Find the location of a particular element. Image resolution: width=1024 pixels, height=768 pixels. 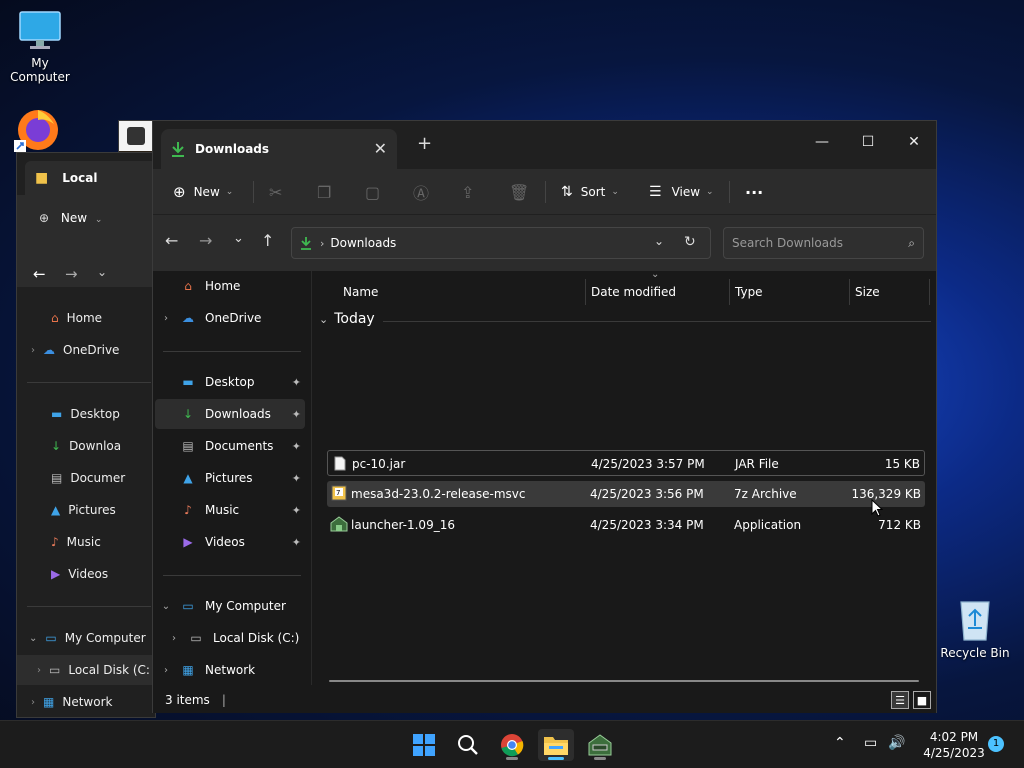

bg-sidebar-item-onedrive: › ☁ OneDrive is located at coordinates (87, 350).